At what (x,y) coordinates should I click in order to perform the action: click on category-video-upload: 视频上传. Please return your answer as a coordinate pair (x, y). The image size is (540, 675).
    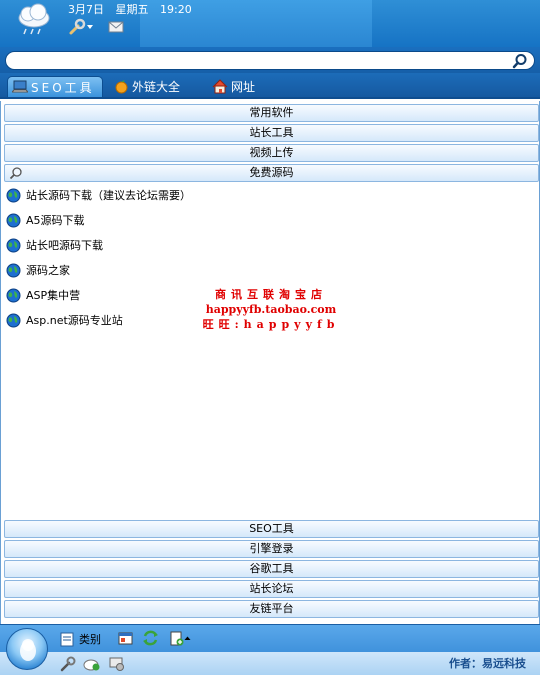
    Looking at the image, I should click on (271, 153).